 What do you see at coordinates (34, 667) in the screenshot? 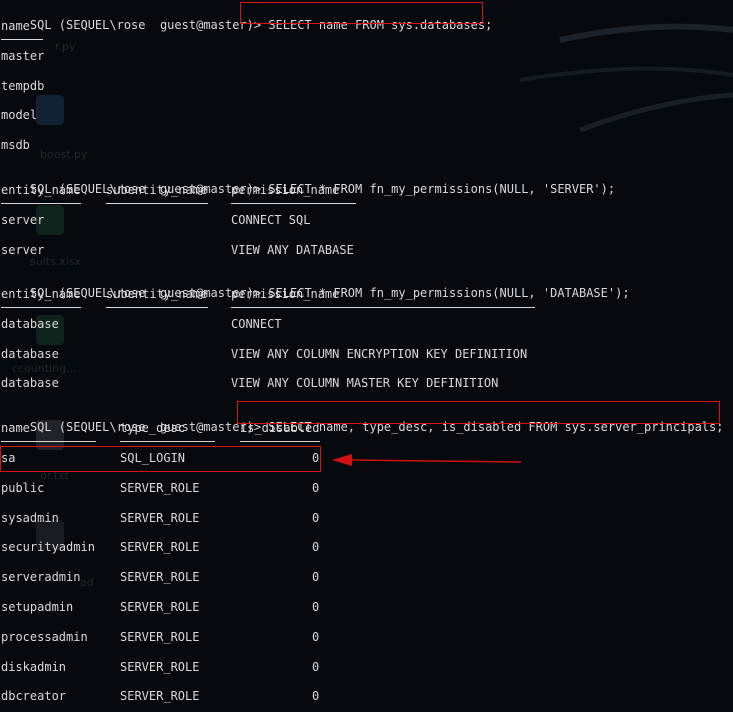
I see `table-cell: diskadmin` at bounding box center [34, 667].